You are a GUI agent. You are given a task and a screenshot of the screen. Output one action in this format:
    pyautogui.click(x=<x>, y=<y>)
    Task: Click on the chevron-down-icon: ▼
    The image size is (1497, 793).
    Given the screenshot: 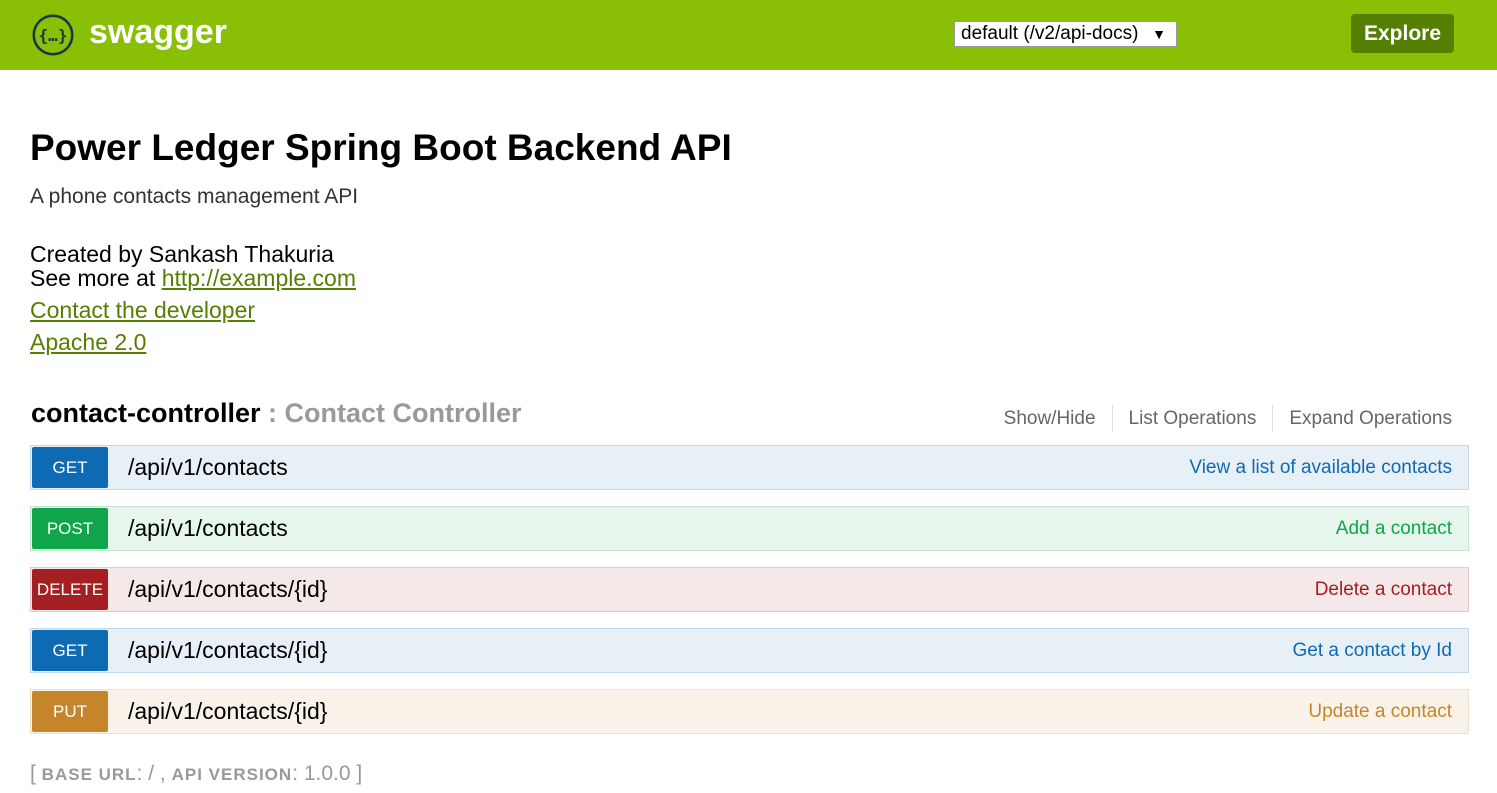 What is the action you would take?
    pyautogui.click(x=1159, y=34)
    